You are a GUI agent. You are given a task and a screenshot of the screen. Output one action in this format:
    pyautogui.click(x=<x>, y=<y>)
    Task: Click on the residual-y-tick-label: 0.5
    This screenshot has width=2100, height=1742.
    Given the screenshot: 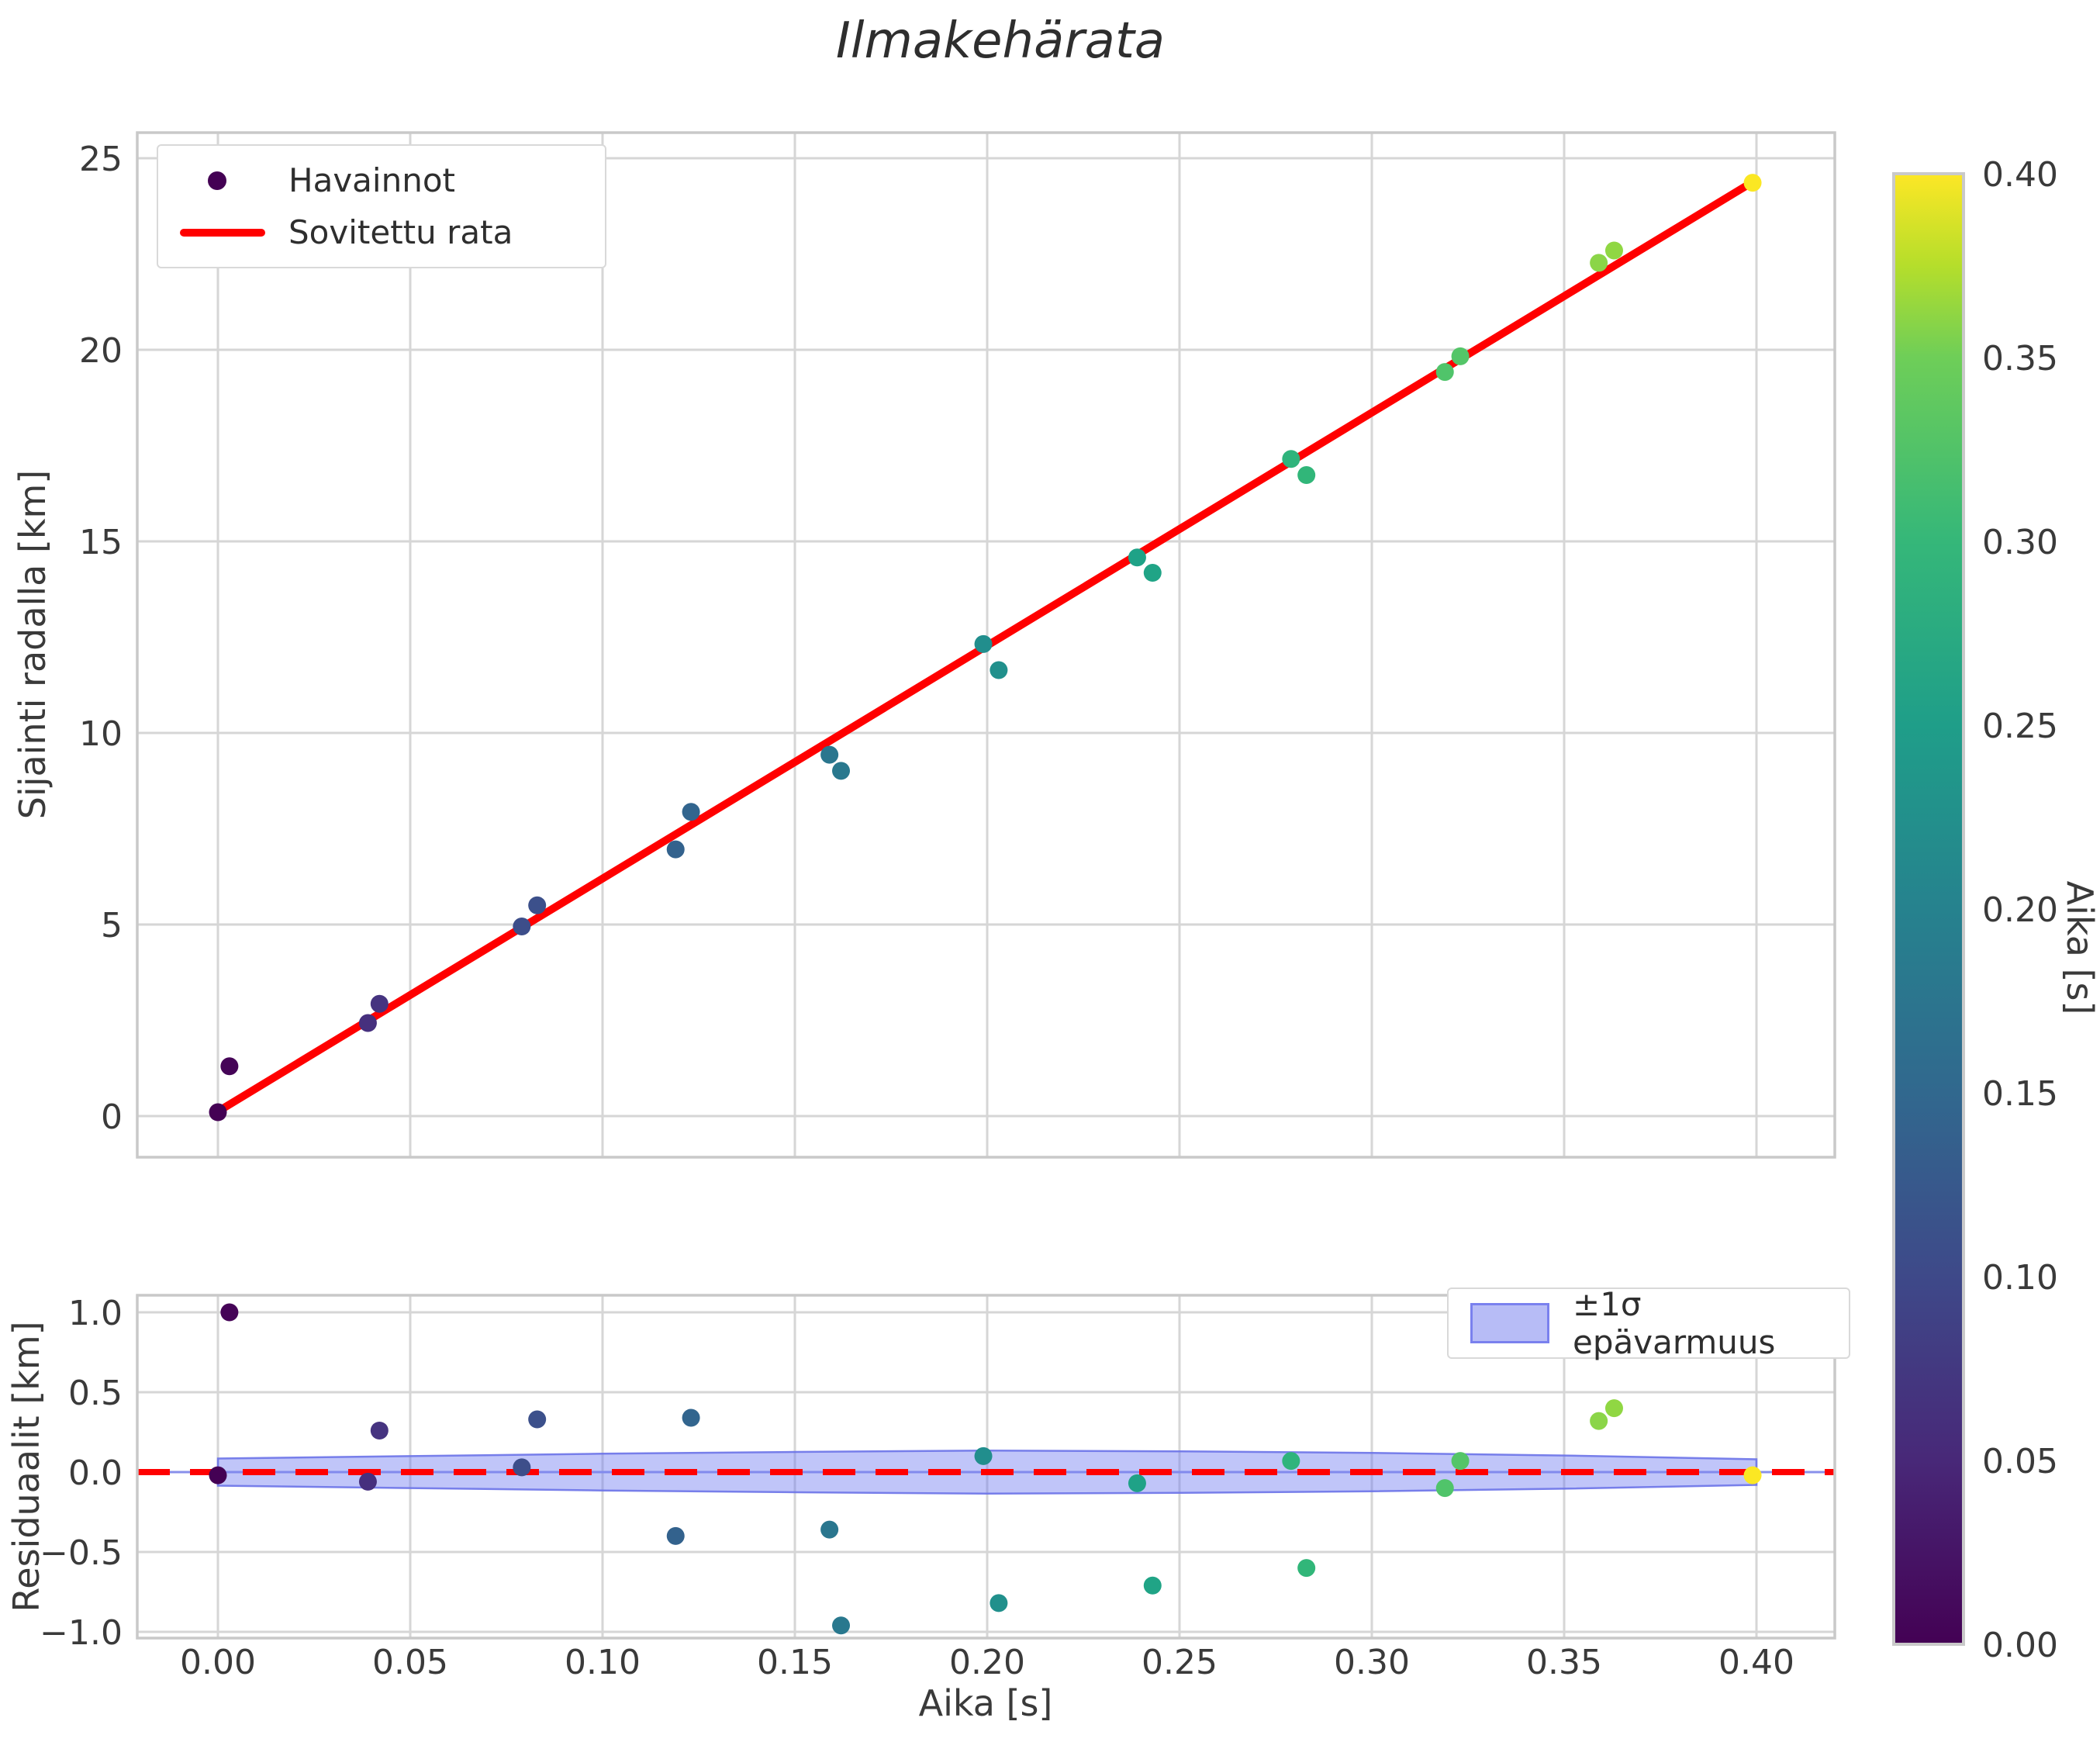 What is the action you would take?
    pyautogui.click(x=95, y=1393)
    